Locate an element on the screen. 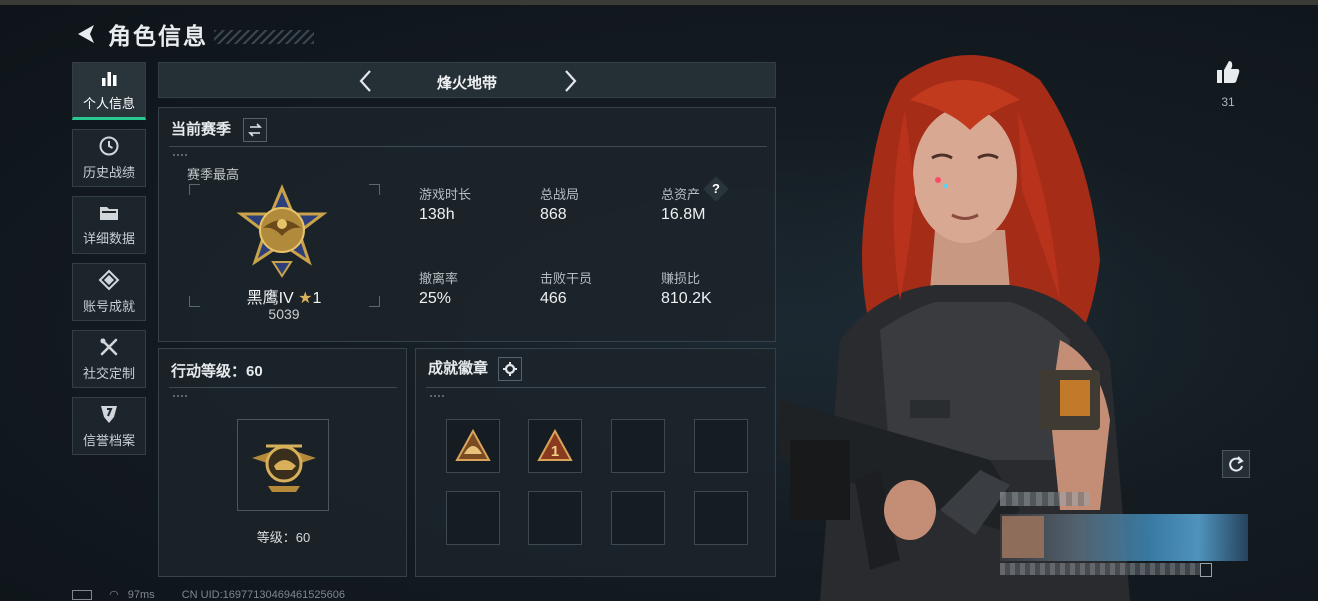  battery-icon is located at coordinates (82, 595).